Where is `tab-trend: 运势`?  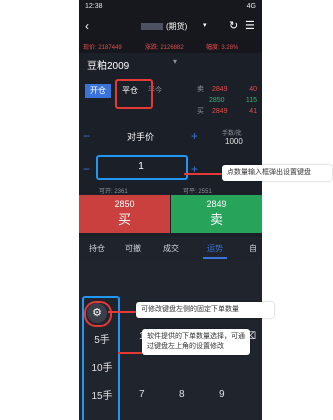
tab-trend: 运势 is located at coordinates (215, 248).